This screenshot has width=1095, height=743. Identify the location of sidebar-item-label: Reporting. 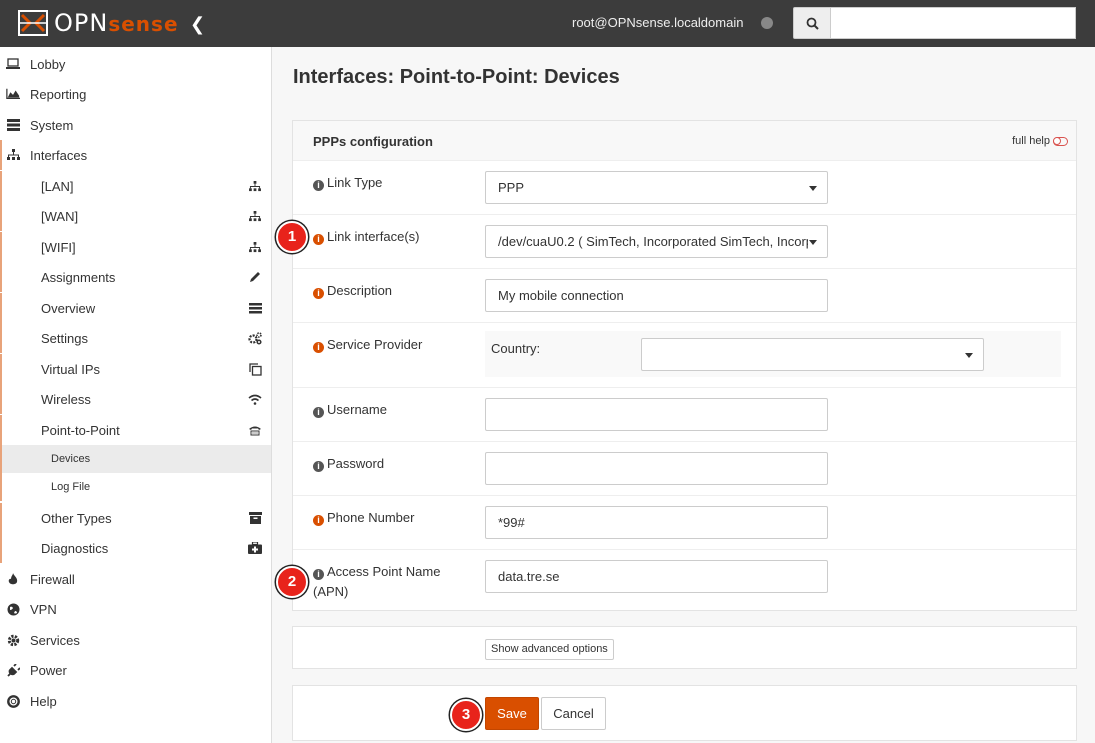
(58, 94).